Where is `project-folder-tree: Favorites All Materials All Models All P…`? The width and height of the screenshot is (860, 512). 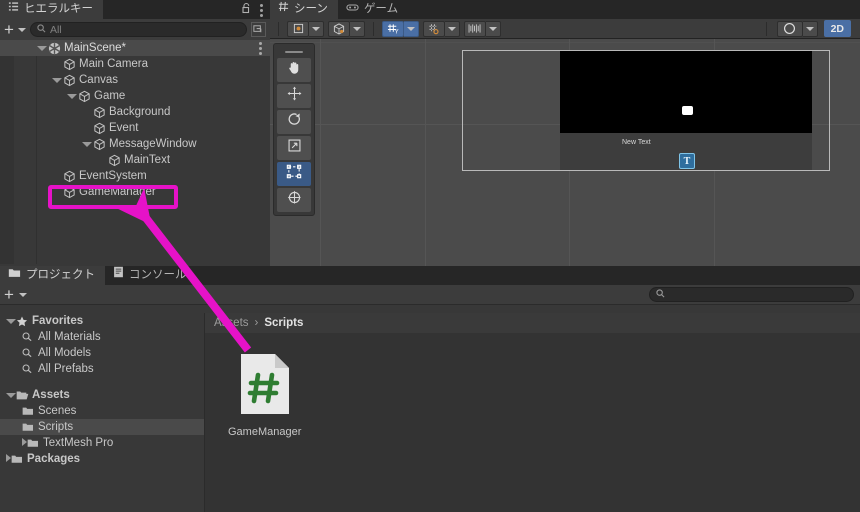 project-folder-tree: Favorites All Materials All Models All P… is located at coordinates (102, 412).